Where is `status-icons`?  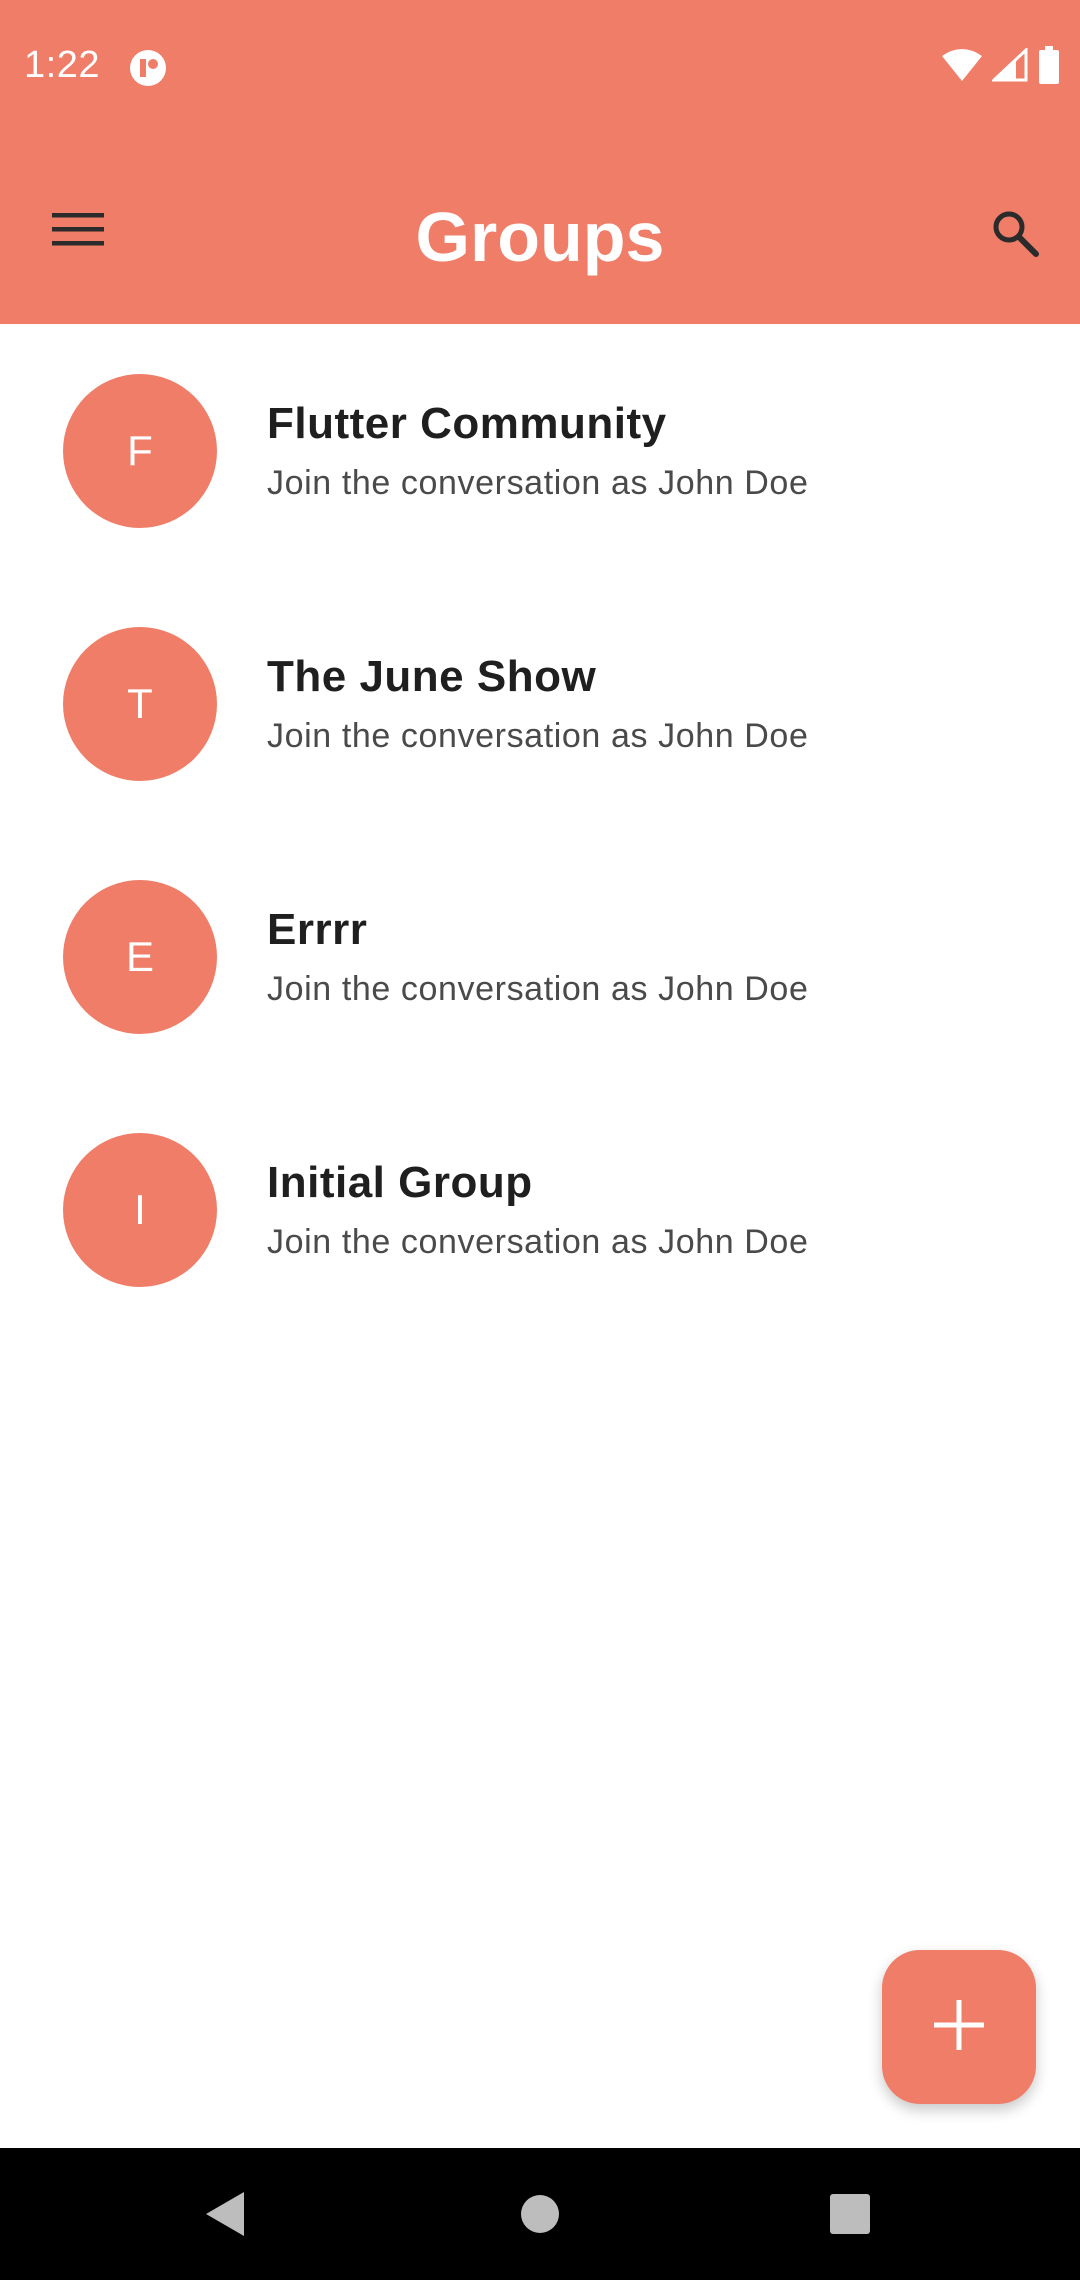 status-icons is located at coordinates (1001, 67).